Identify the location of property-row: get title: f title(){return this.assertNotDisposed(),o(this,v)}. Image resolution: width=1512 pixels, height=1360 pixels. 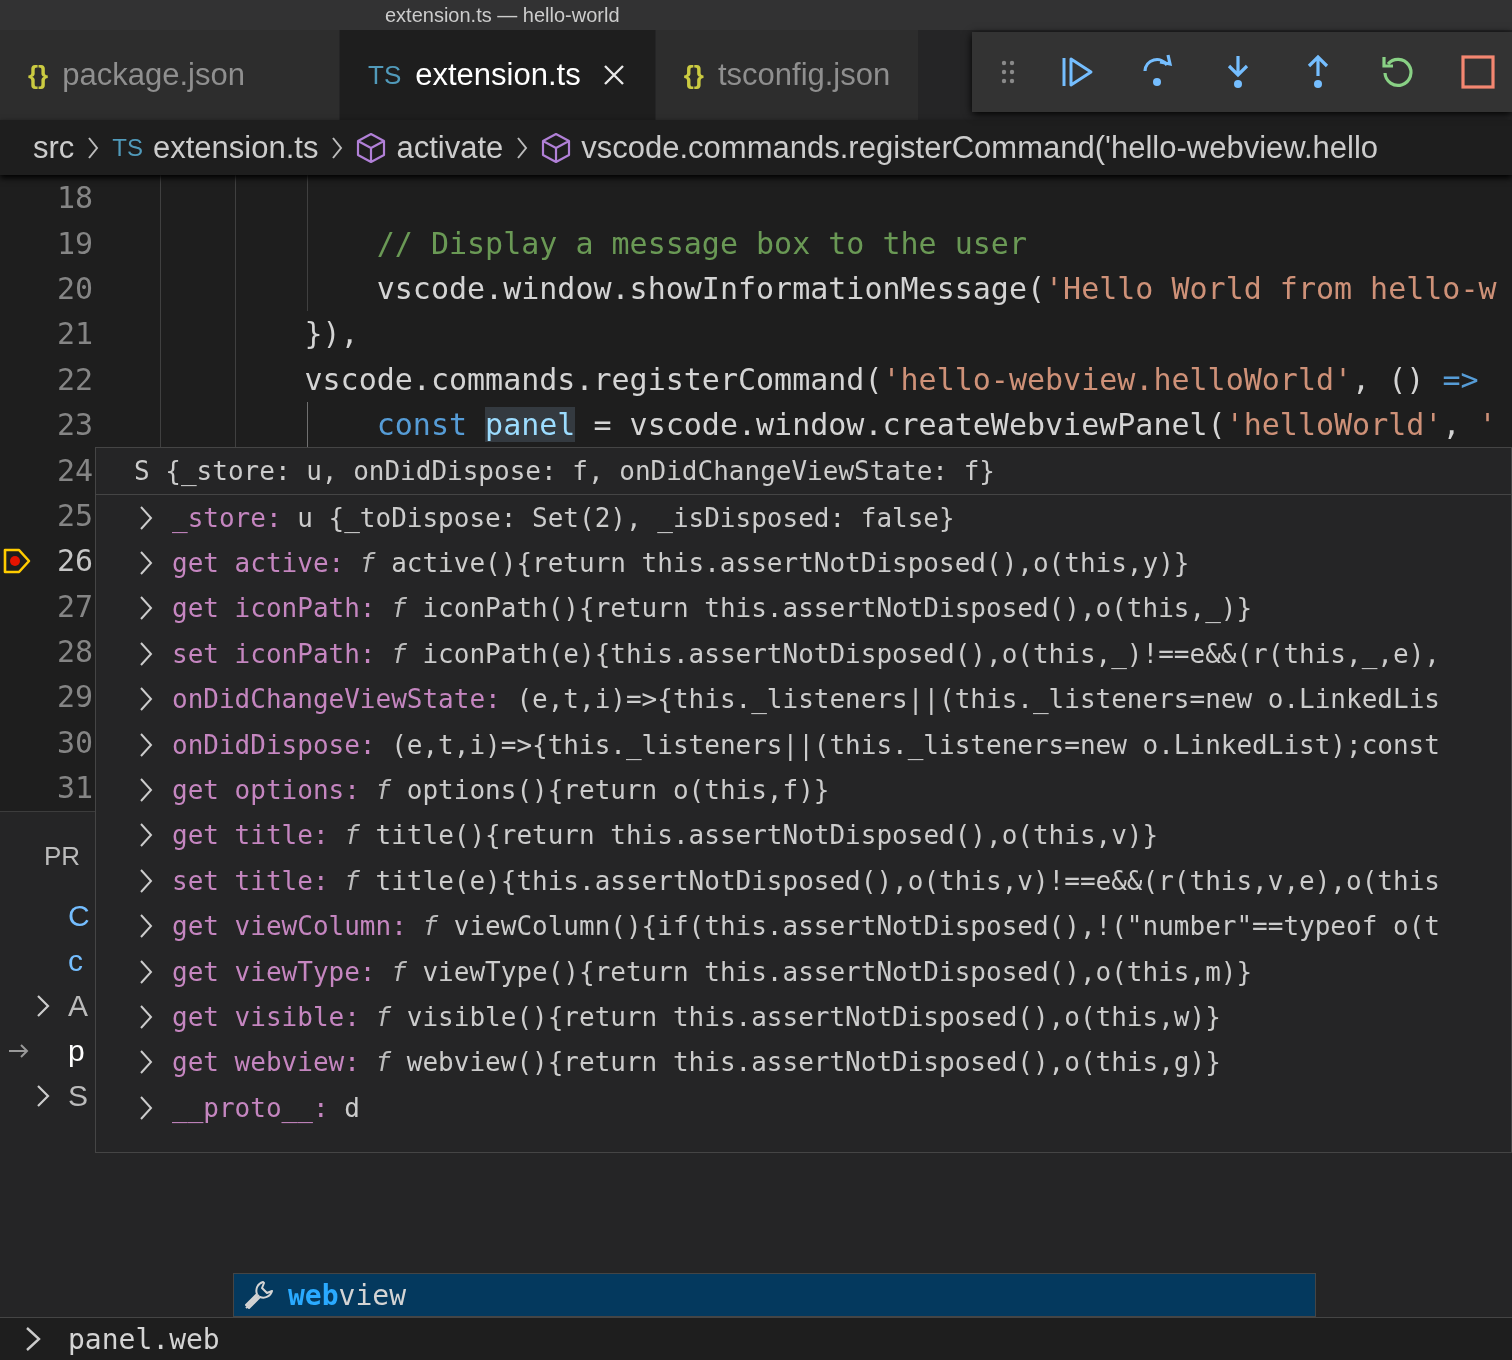
(665, 835).